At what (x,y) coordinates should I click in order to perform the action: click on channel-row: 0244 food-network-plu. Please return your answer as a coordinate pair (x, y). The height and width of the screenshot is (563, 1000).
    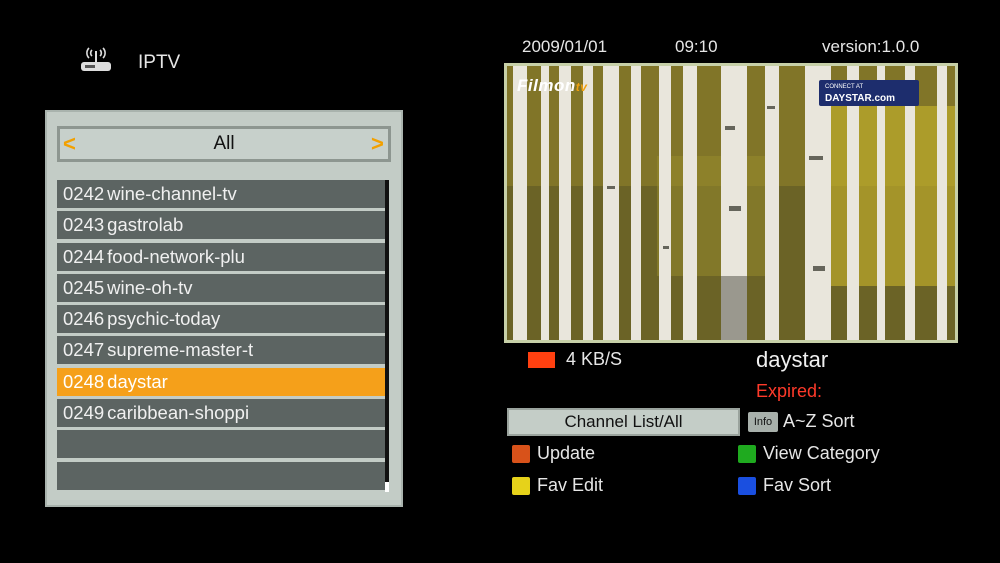
    Looking at the image, I should click on (221, 256).